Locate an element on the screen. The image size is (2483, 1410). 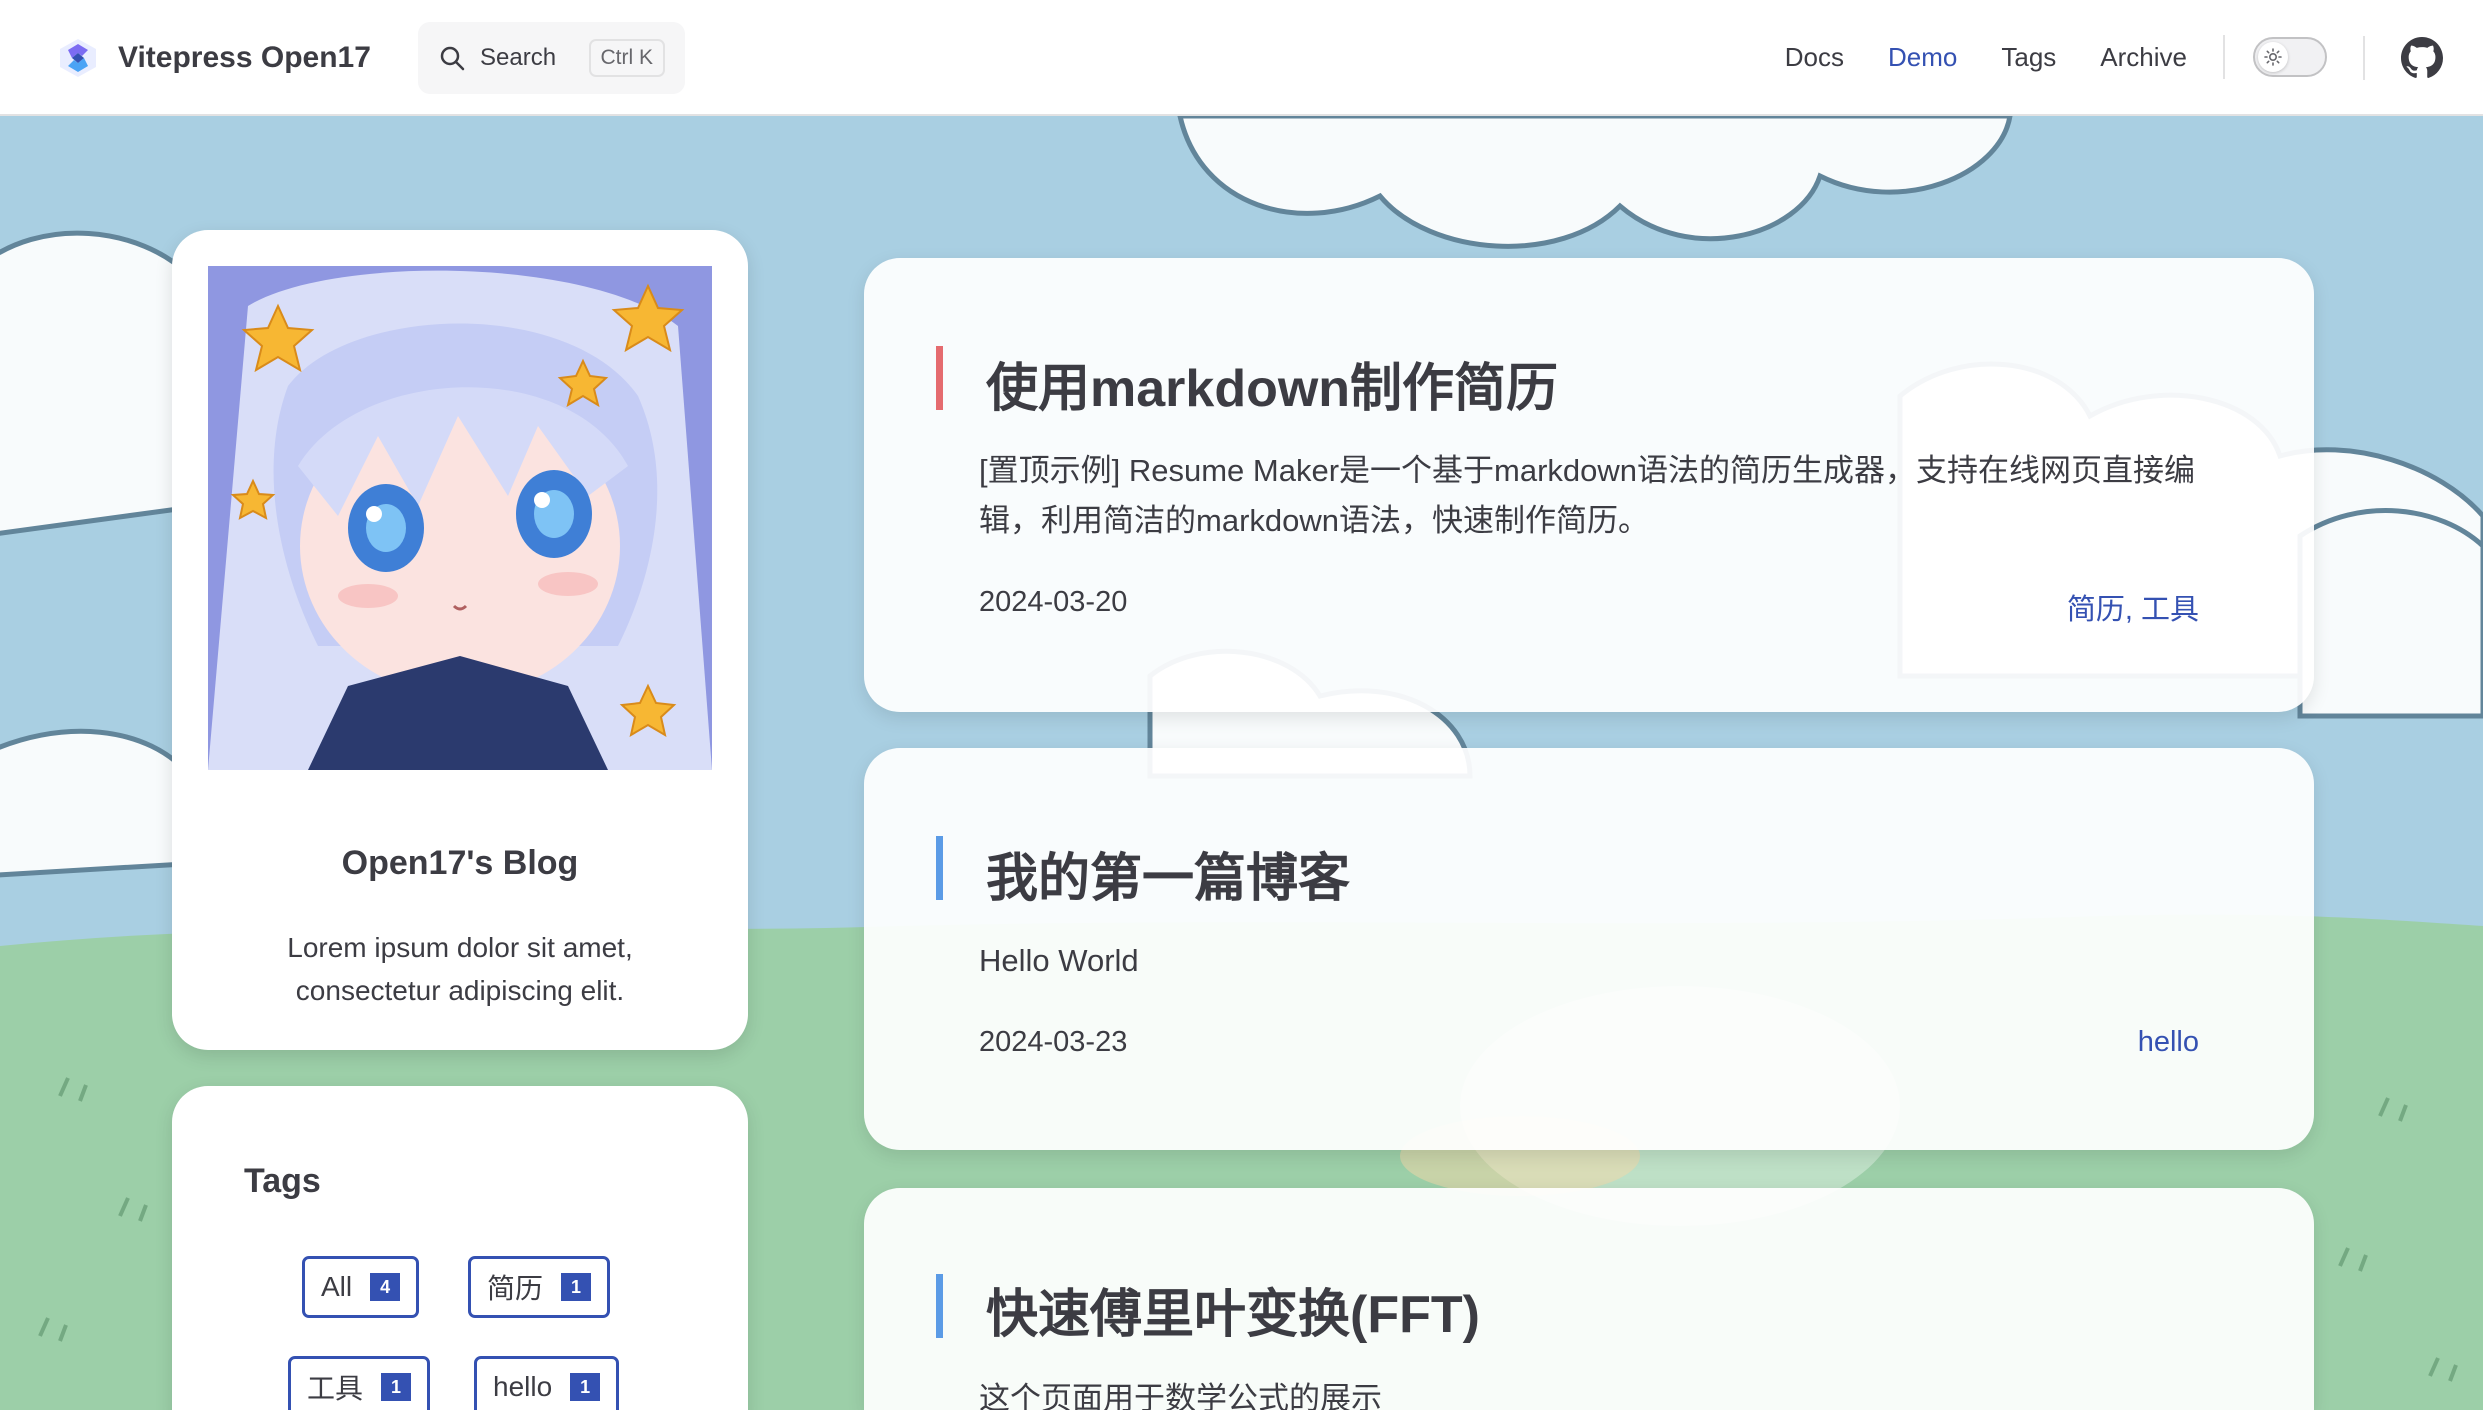
home-link: Vitepress Open17 is located at coordinates (213, 58).